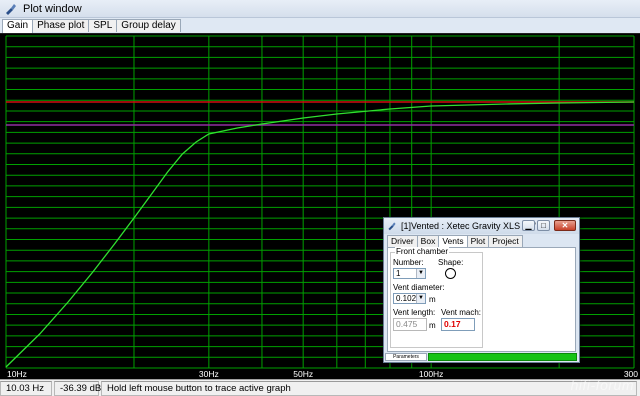  I want to click on plot-tabs: Gain Phase plot SPL Group delay, so click(91, 26).